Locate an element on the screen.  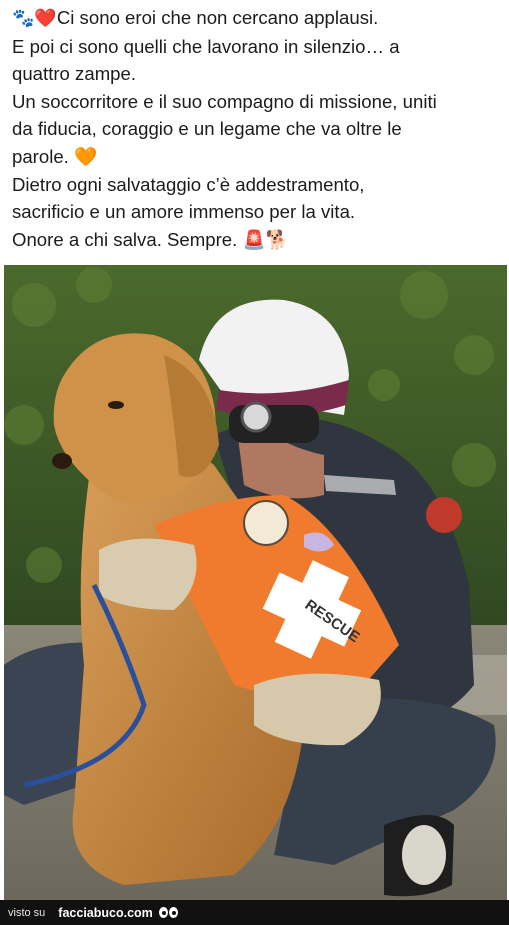
dog-eye is located at coordinates (116, 405).